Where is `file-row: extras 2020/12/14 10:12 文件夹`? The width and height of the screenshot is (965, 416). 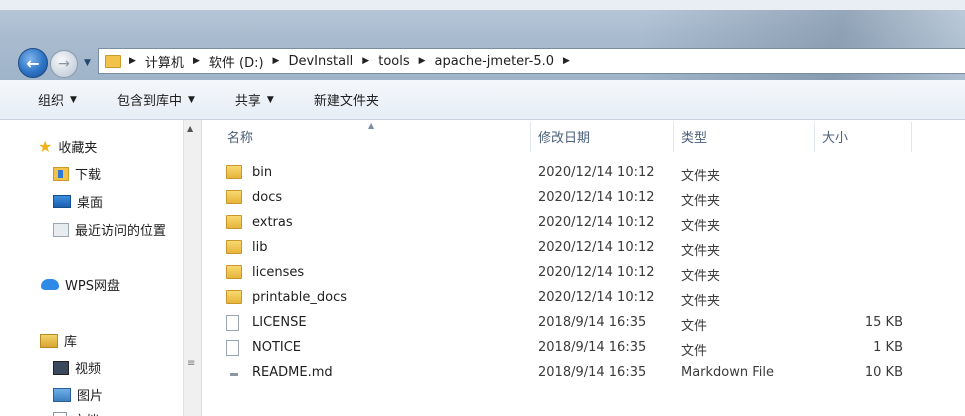
file-row: extras 2020/12/14 10:12 文件夹 is located at coordinates (584, 223).